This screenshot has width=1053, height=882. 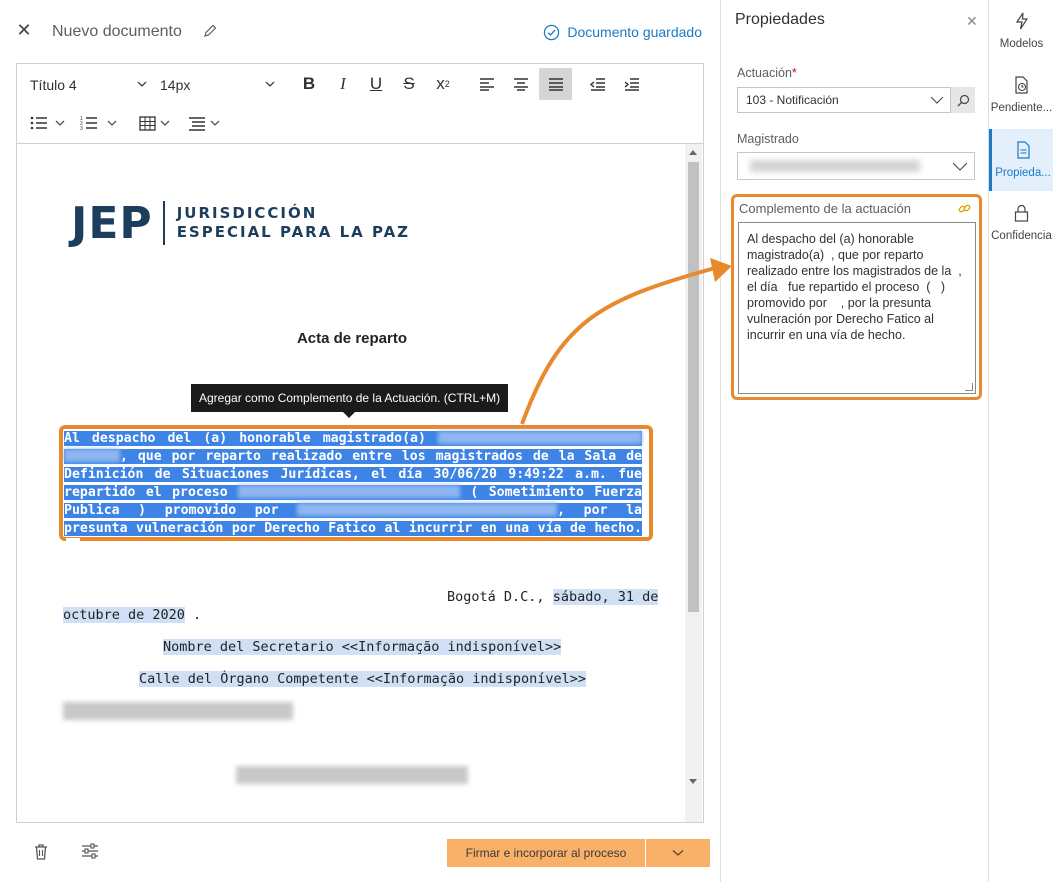 What do you see at coordinates (163, 223) in the screenshot?
I see `logo-divider` at bounding box center [163, 223].